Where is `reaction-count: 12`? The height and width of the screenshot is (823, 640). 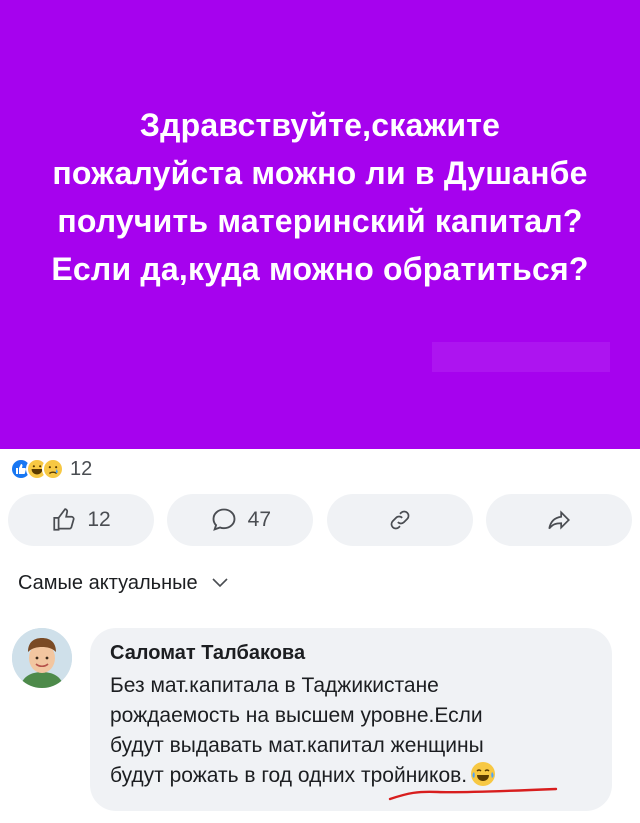 reaction-count: 12 is located at coordinates (81, 468).